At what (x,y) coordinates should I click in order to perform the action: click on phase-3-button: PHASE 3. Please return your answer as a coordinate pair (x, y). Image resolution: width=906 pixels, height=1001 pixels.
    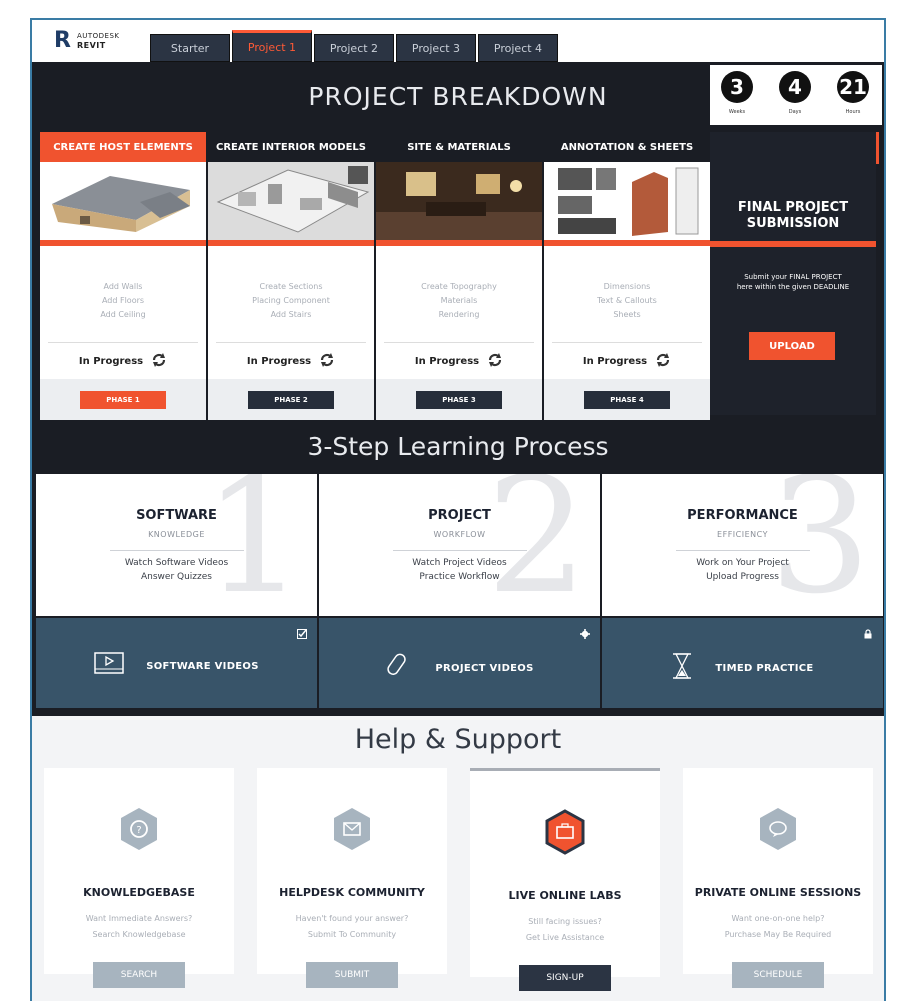
    Looking at the image, I should click on (459, 399).